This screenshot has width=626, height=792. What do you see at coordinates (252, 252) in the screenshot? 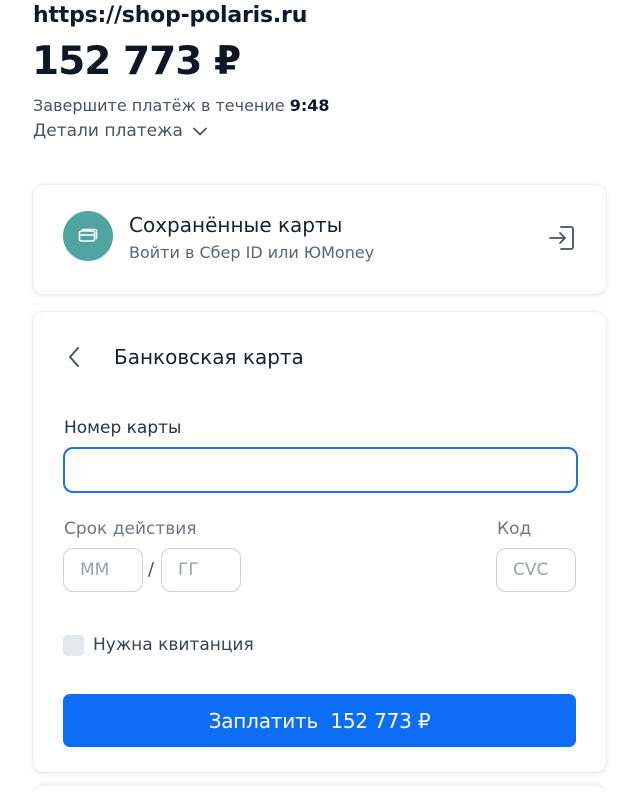
I see `saved-cards-subtitle: Войти в Сбер ID или ЮMoney` at bounding box center [252, 252].